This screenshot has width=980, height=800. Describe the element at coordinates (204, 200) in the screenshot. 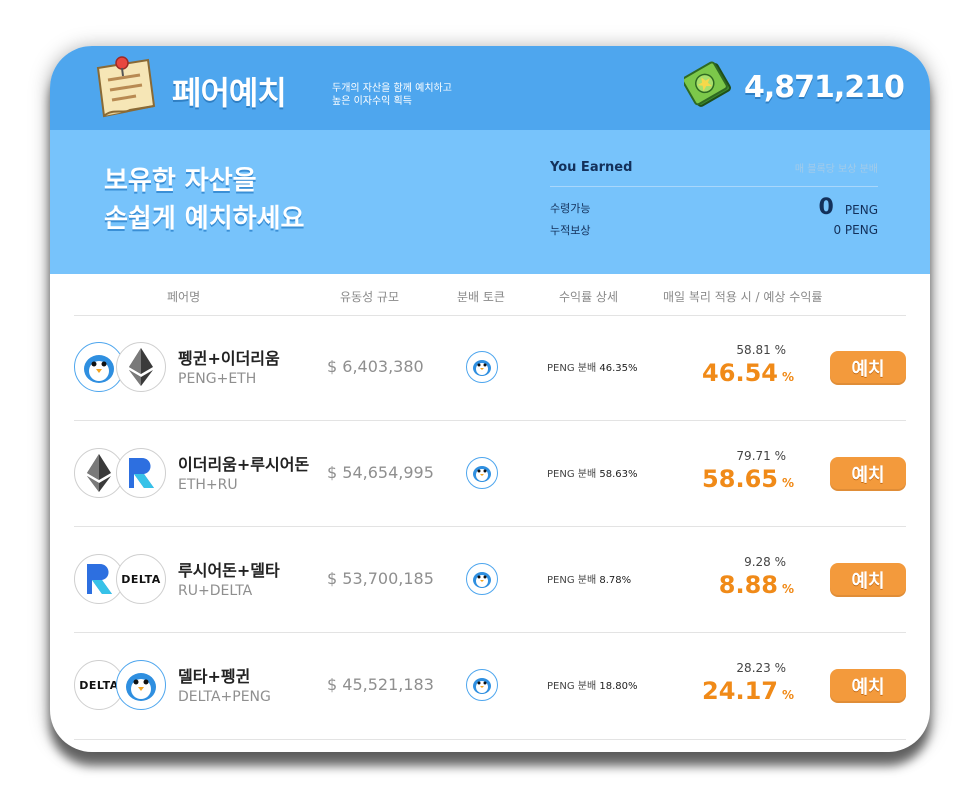

I see `banner-slogan: 보유한 자산을 손쉽게 예치하세요` at that location.